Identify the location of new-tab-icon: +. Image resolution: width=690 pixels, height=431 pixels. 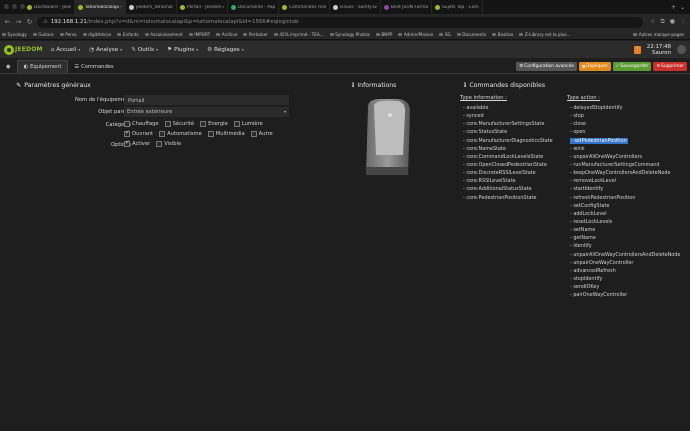
(673, 7).